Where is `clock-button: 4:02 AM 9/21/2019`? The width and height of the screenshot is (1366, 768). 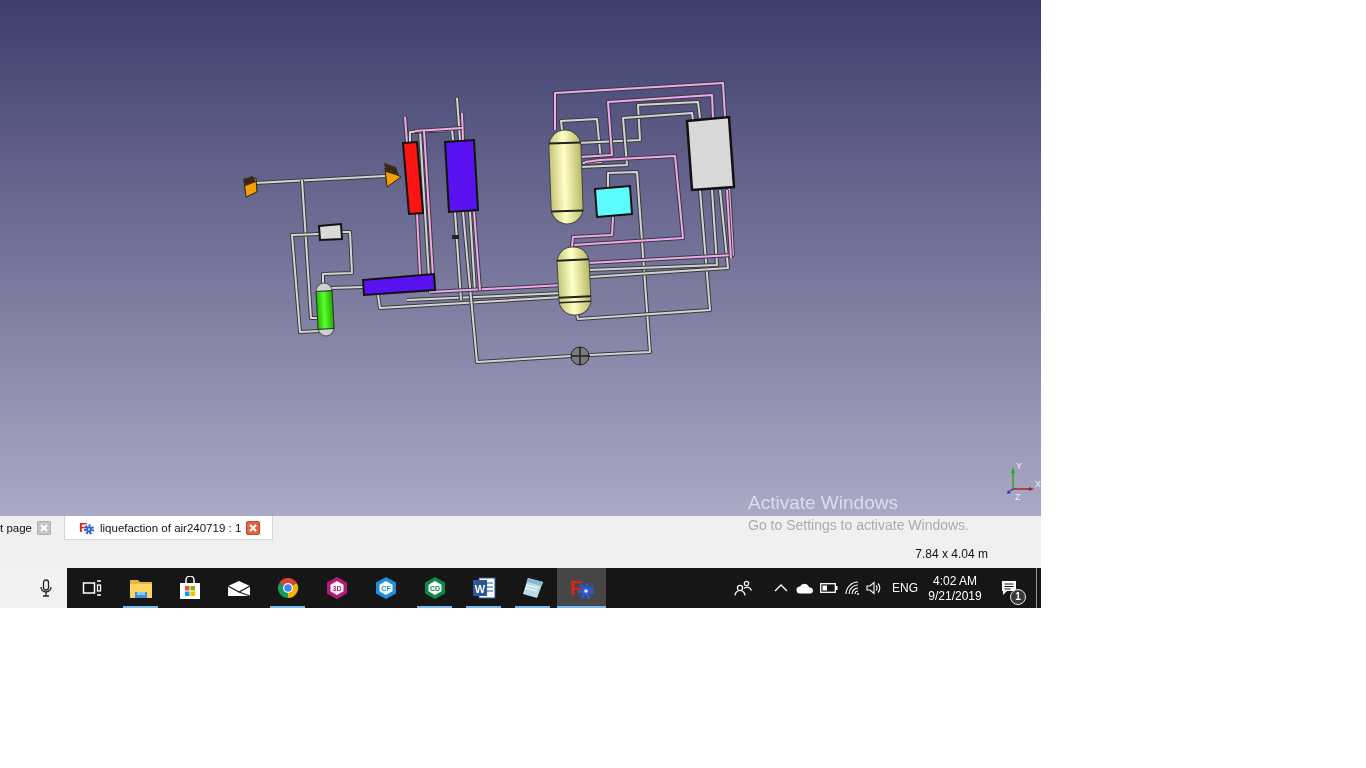
clock-button: 4:02 AM 9/21/2019 is located at coordinates (955, 588).